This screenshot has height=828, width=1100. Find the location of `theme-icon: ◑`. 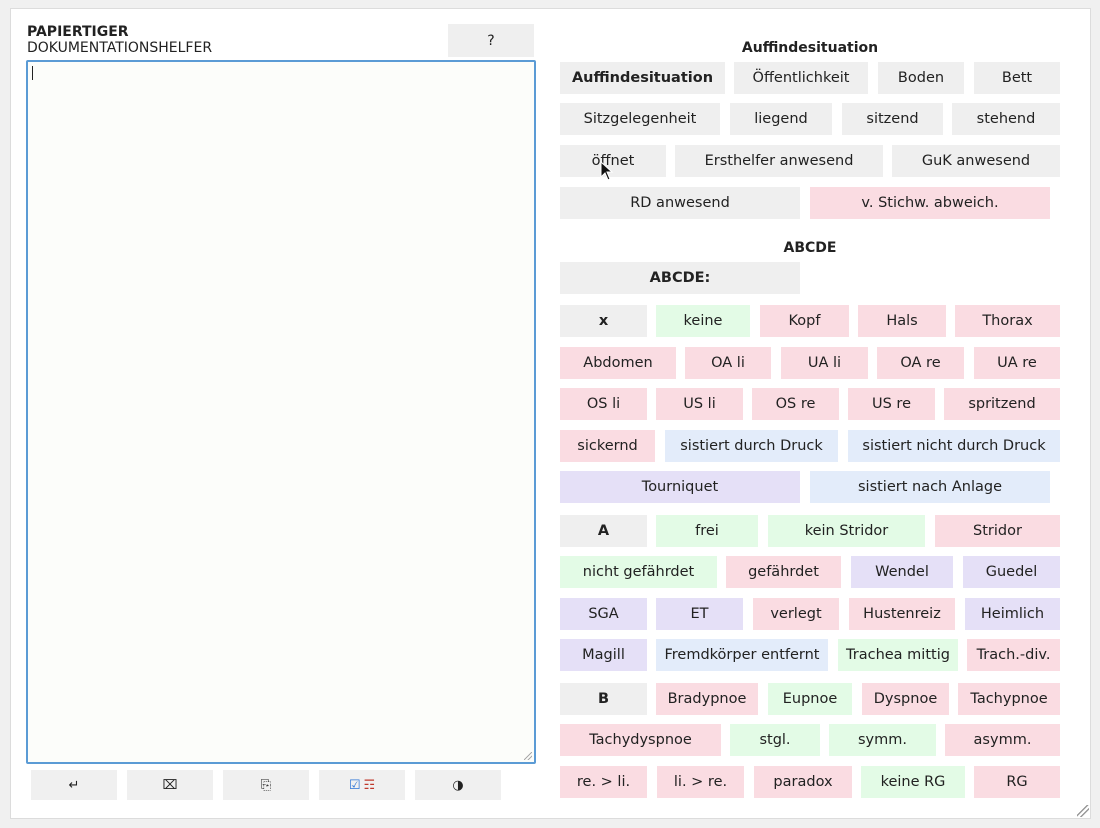

theme-icon: ◑ is located at coordinates (458, 785).